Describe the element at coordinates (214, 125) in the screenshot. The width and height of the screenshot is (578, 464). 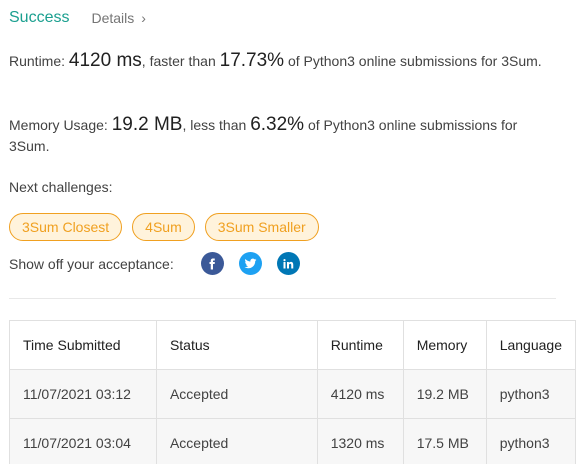
I see `memory-comparison: , less than` at that location.